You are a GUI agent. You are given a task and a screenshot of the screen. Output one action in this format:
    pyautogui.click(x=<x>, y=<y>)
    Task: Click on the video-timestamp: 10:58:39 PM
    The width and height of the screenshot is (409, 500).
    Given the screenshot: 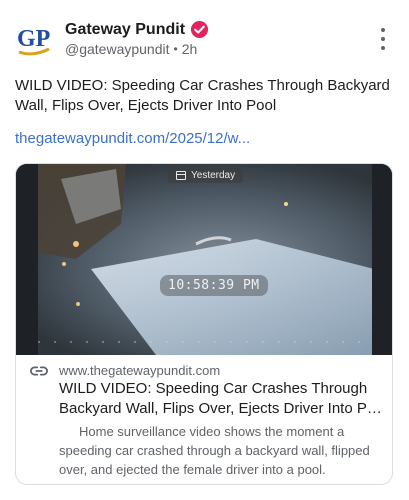 What is the action you would take?
    pyautogui.click(x=214, y=285)
    